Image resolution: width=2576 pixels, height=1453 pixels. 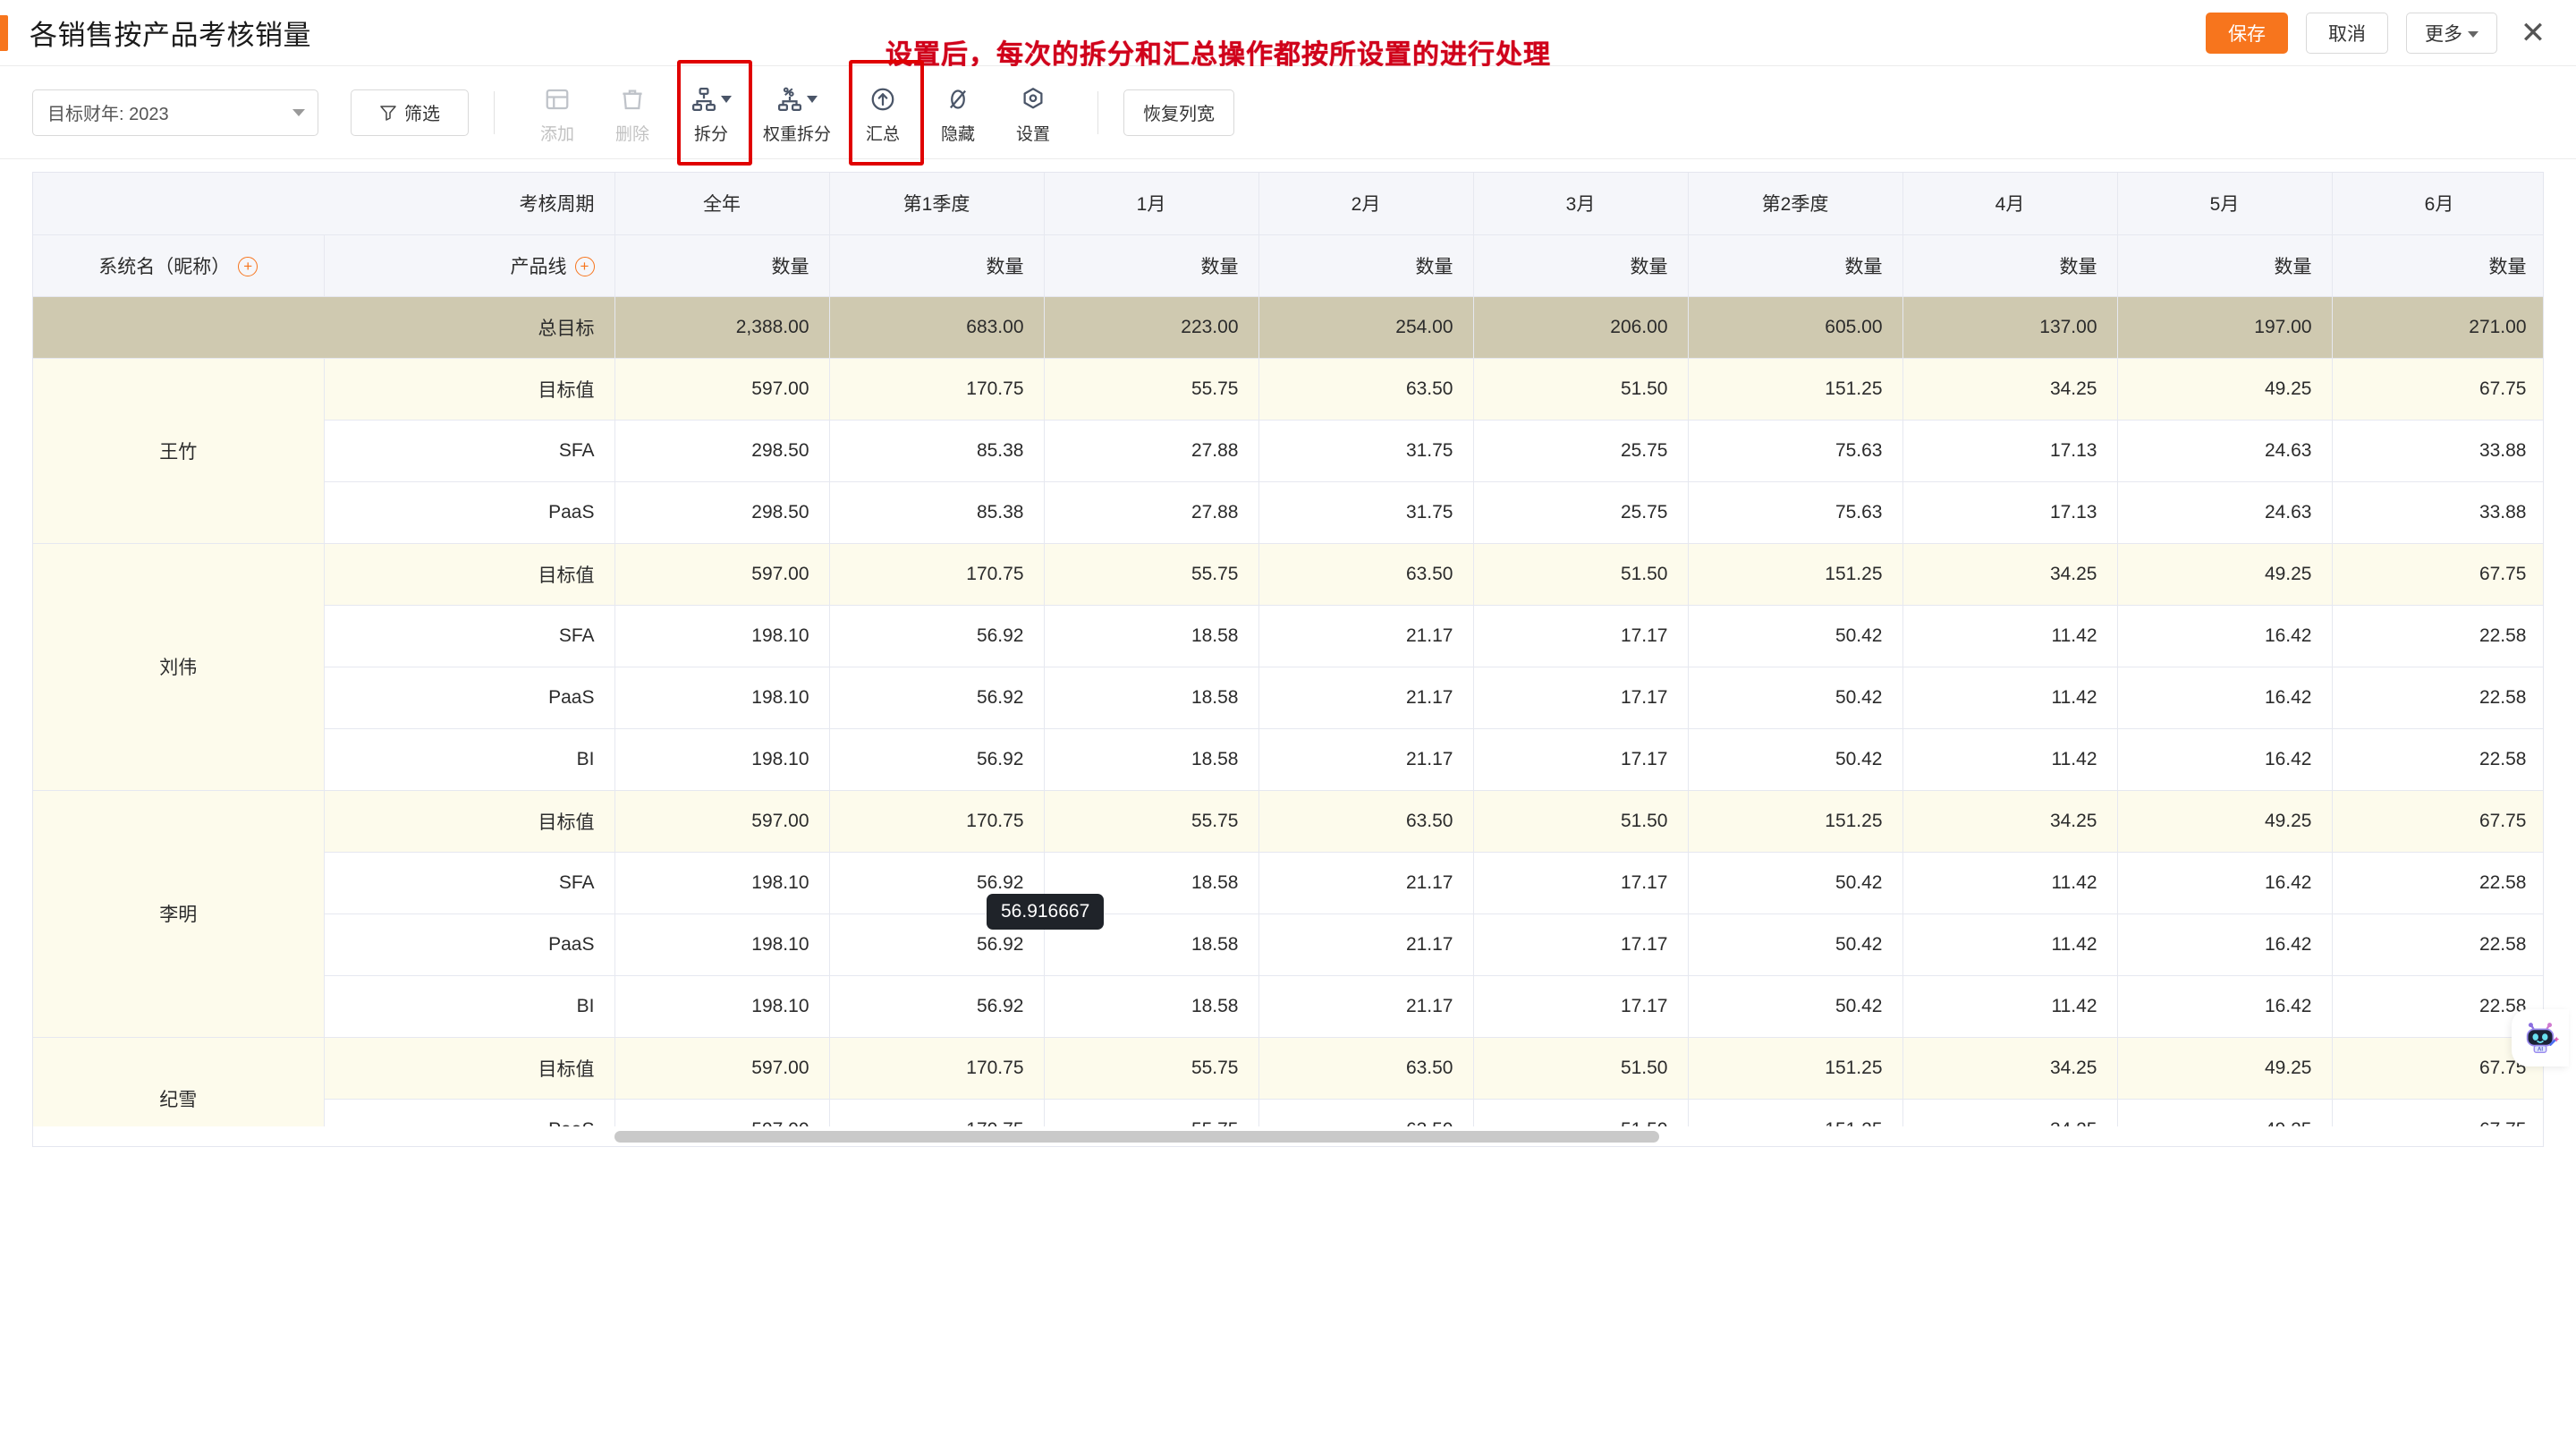 What do you see at coordinates (722, 327) in the screenshot?
I see `grid-cell: 2,388.00` at bounding box center [722, 327].